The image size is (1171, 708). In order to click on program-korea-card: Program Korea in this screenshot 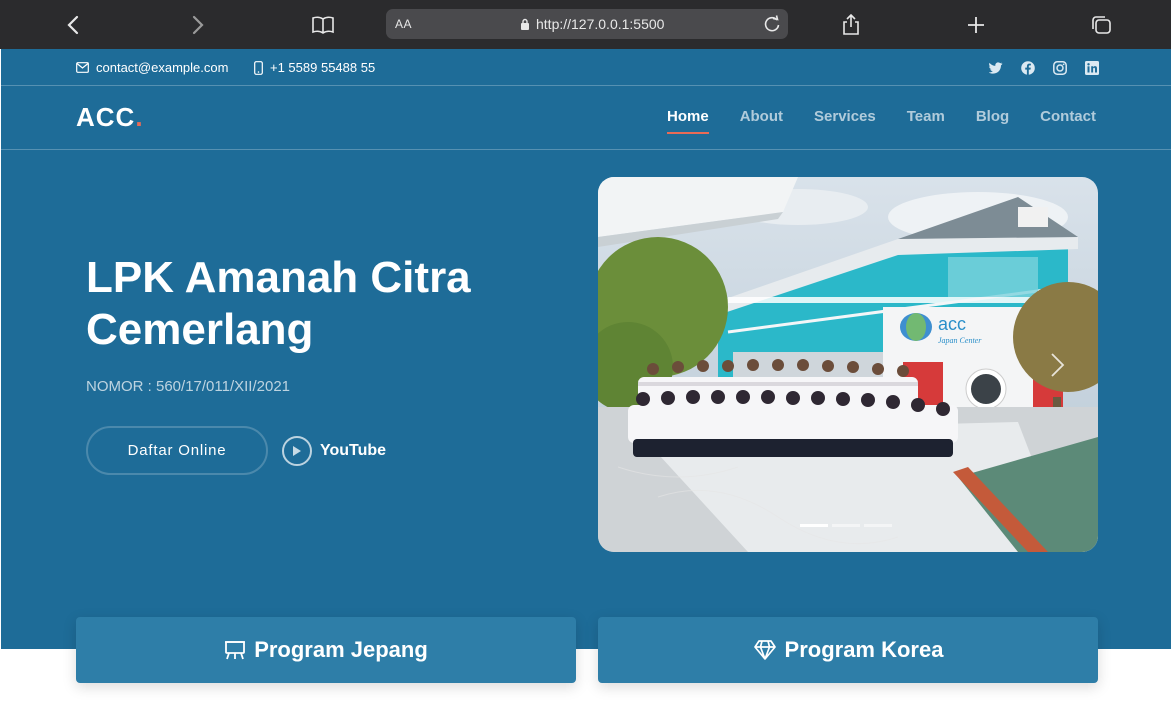, I will do `click(848, 650)`.